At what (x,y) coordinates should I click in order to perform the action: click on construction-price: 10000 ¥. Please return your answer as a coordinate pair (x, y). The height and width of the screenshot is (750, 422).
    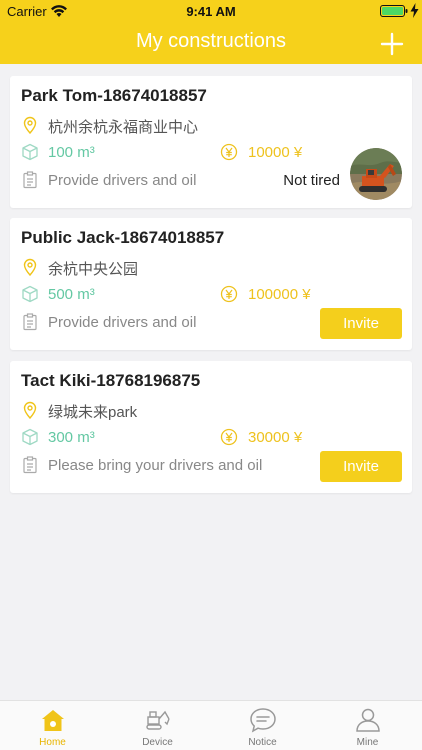
    Looking at the image, I should click on (275, 152).